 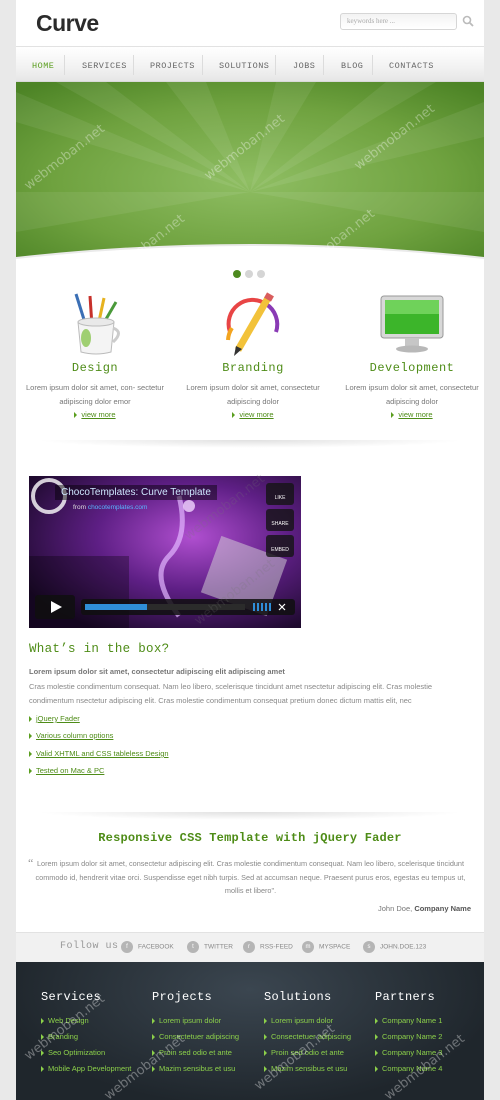 I want to click on nav-item-solutions: SOLUTIONS, so click(x=244, y=65).